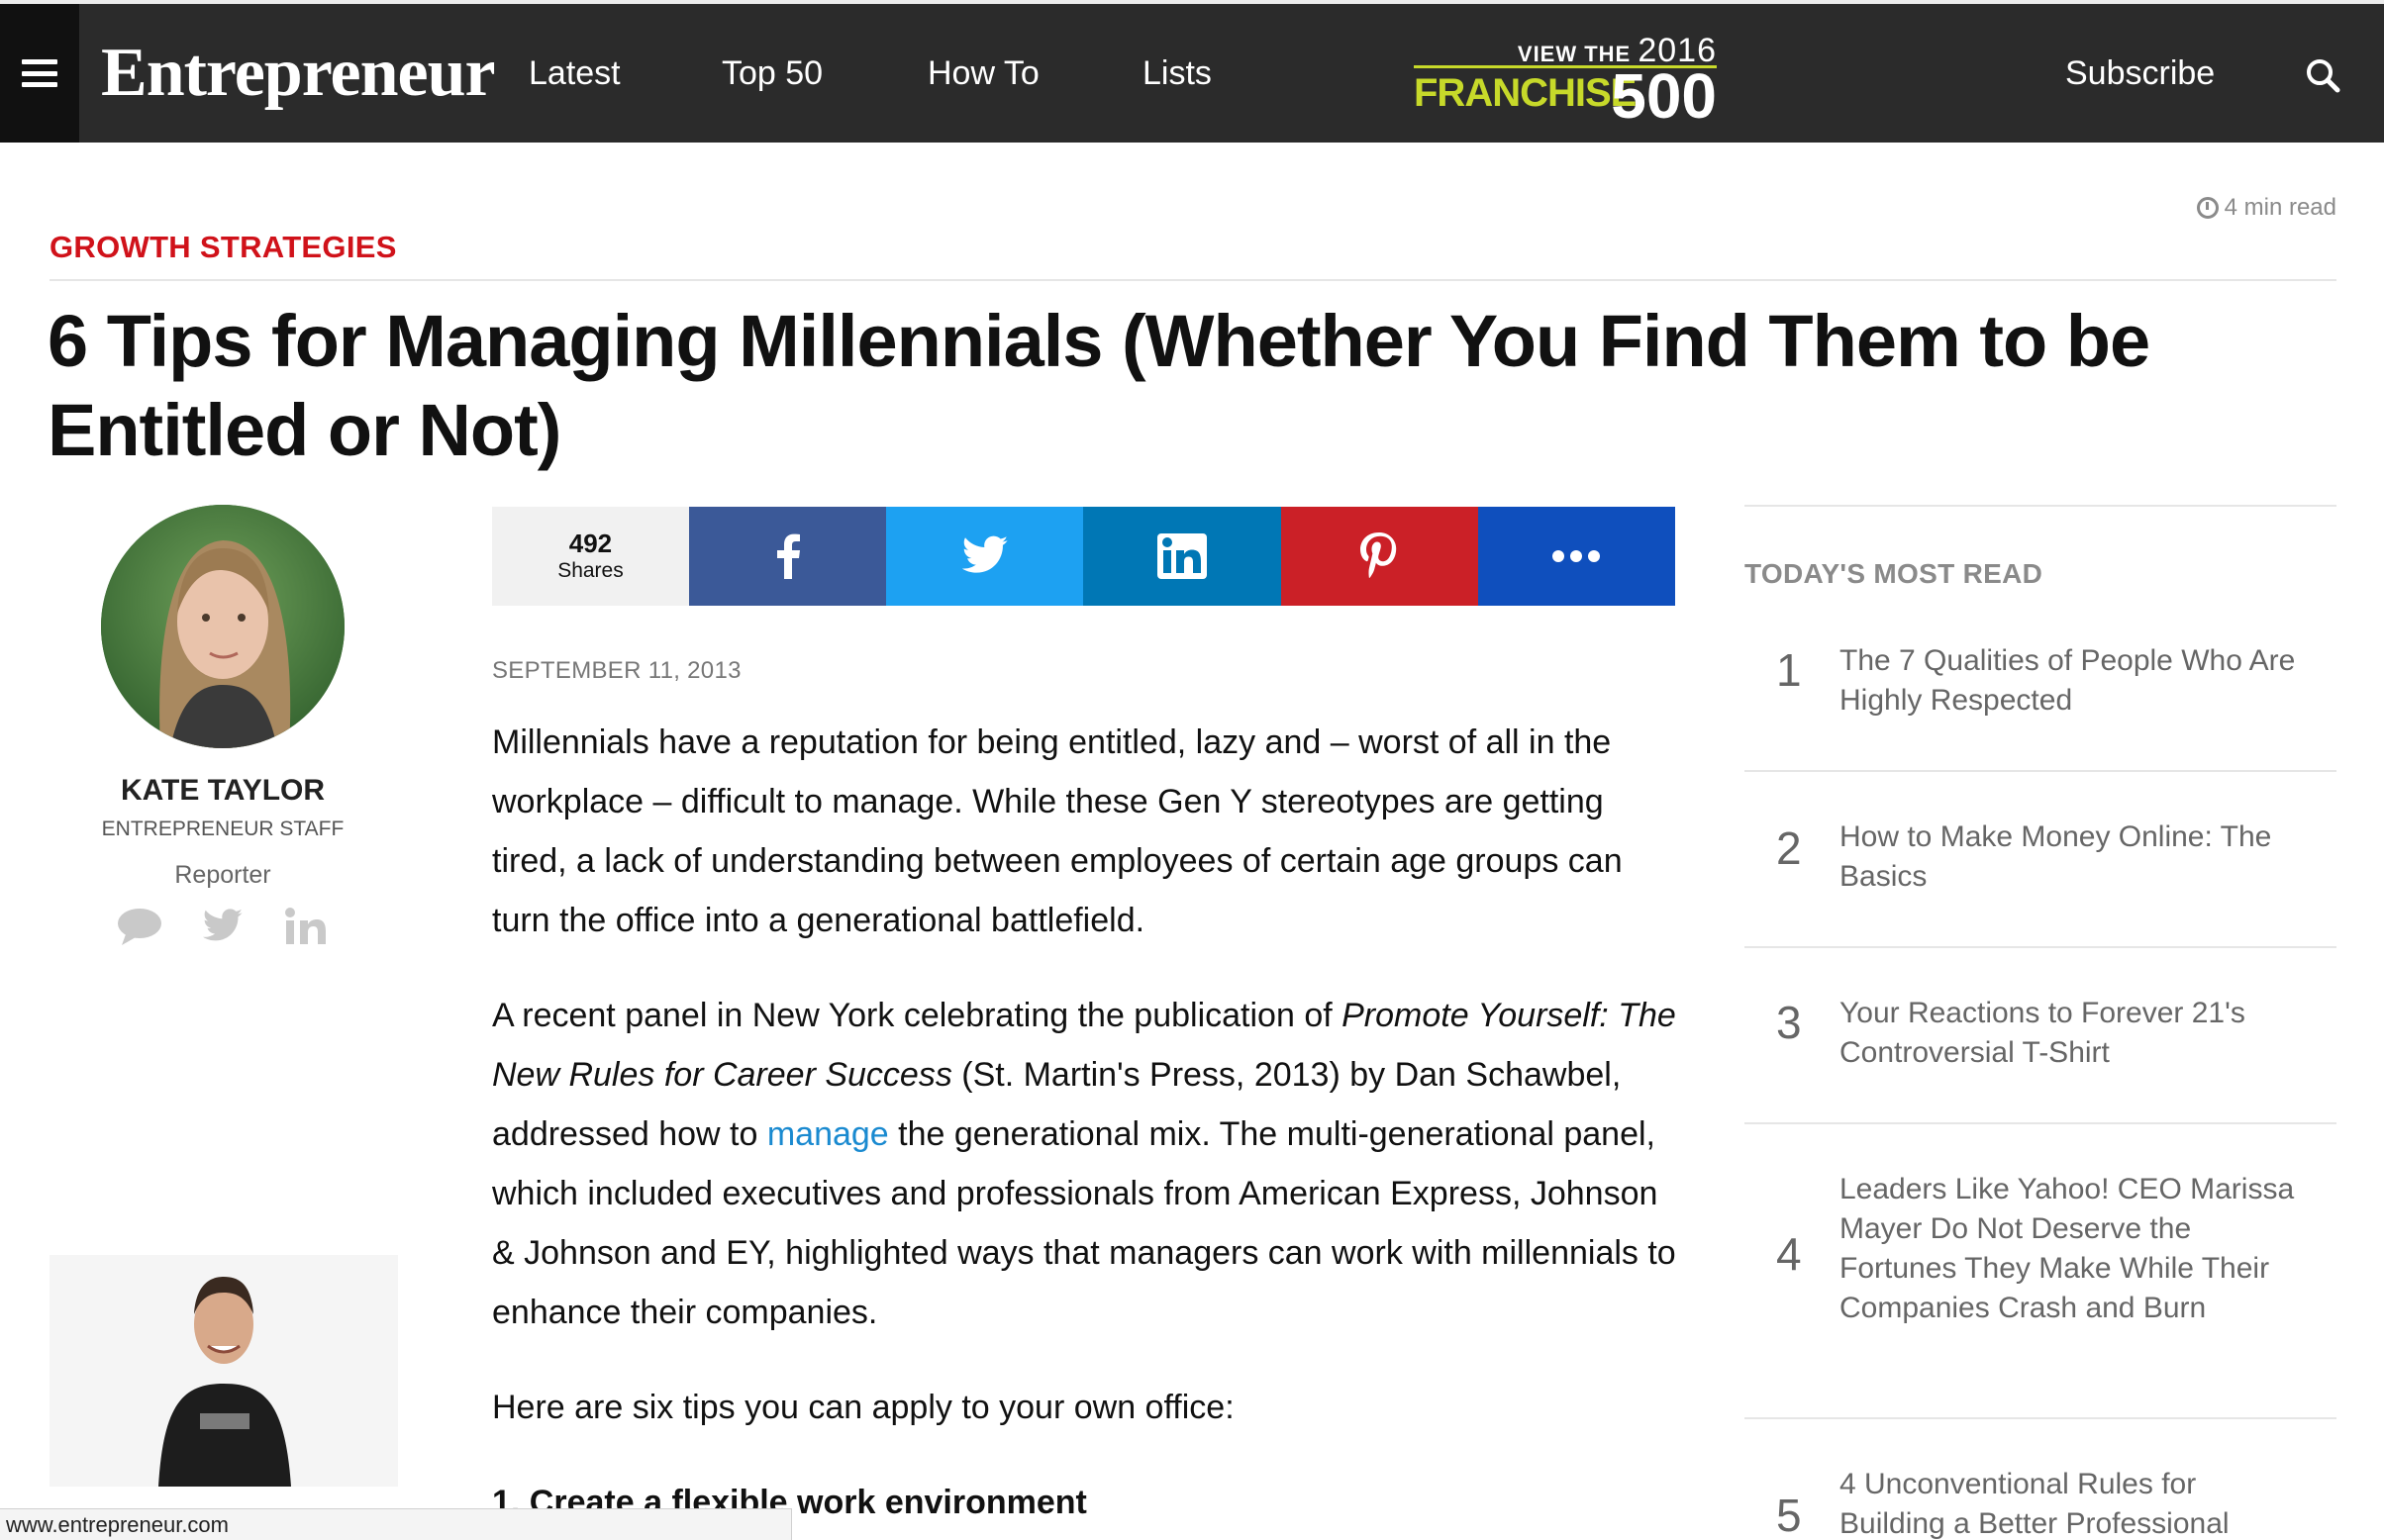  Describe the element at coordinates (224, 1371) in the screenshot. I see `video-thumbnail` at that location.